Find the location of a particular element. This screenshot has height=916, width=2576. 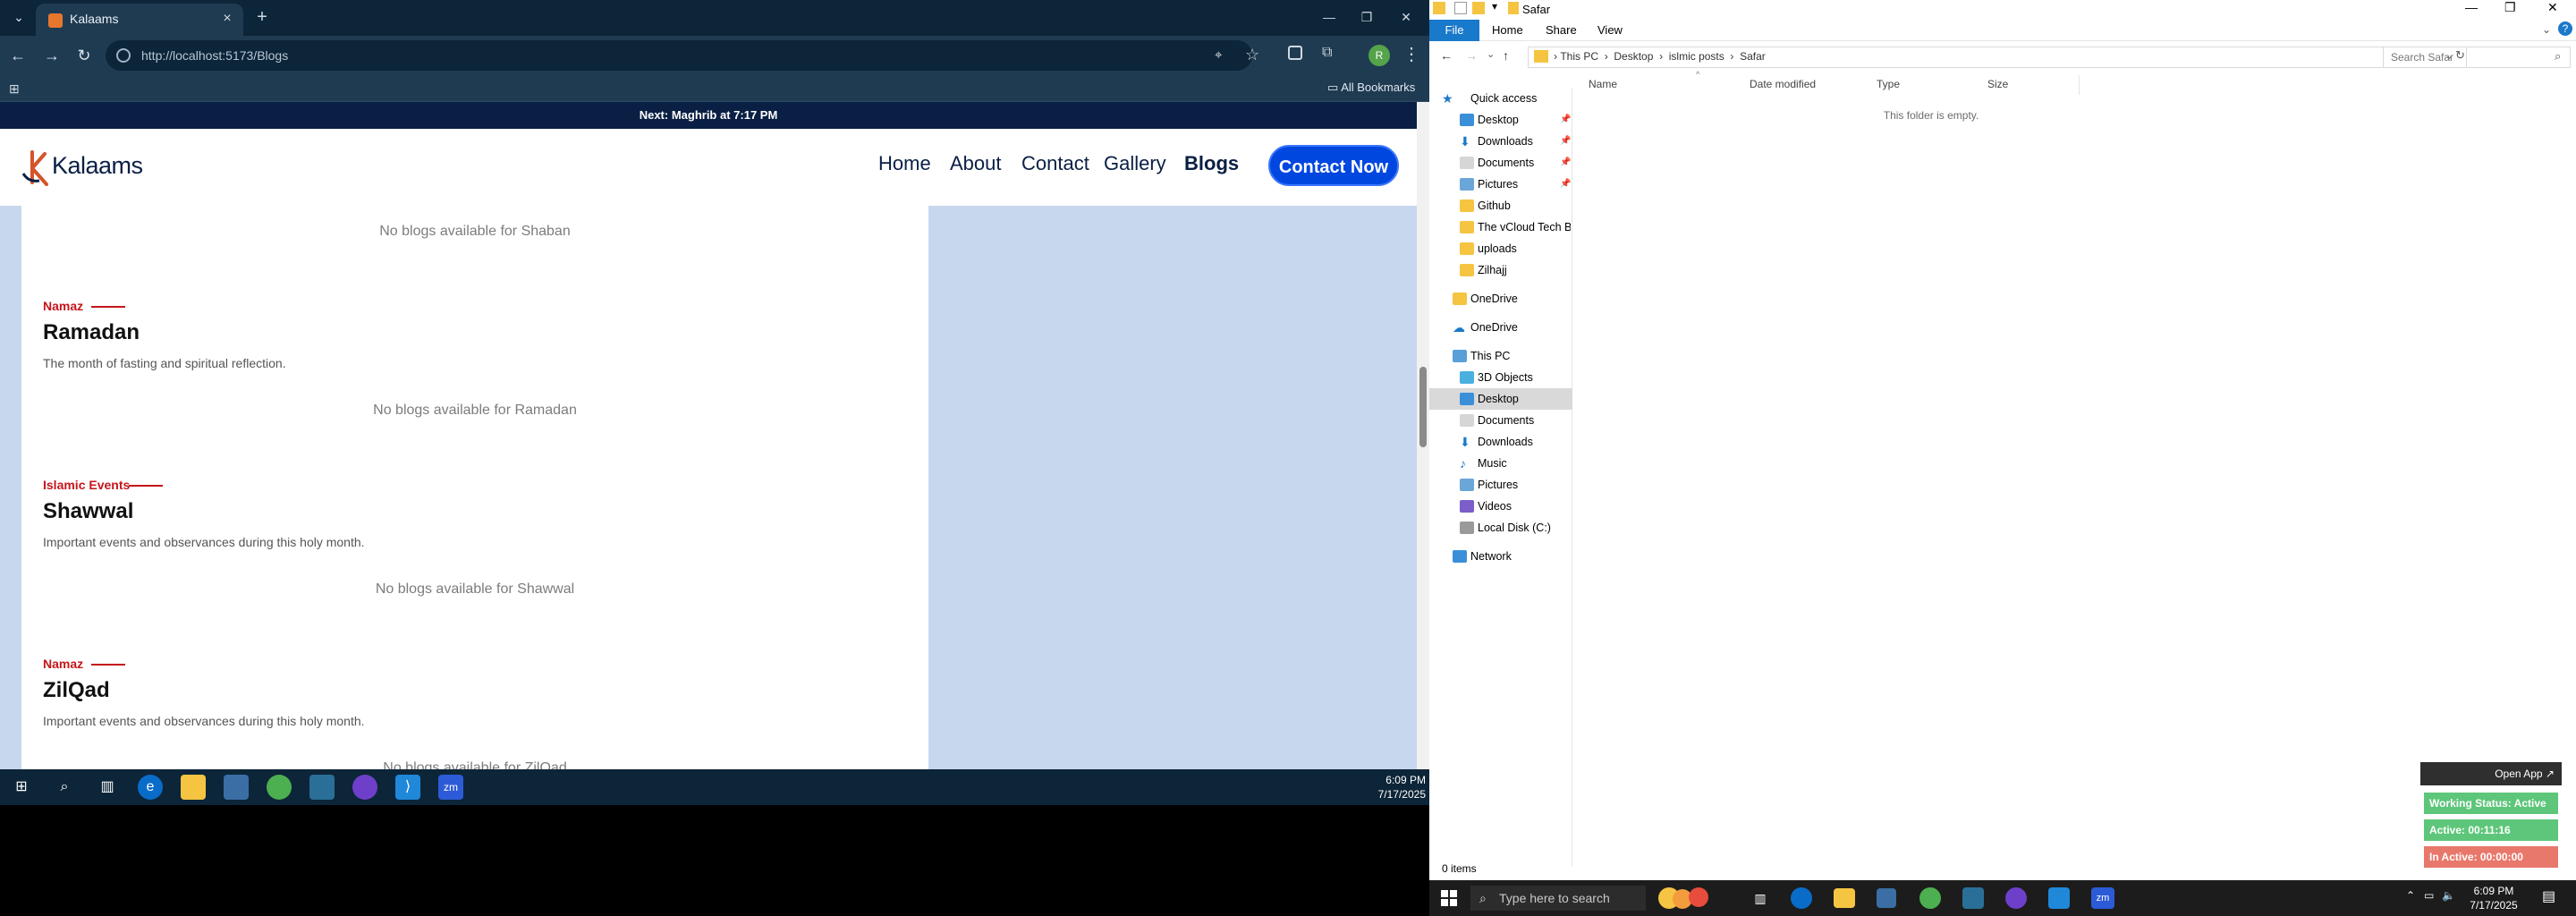

nav-item: Local Disk (C:) is located at coordinates (1500, 528).